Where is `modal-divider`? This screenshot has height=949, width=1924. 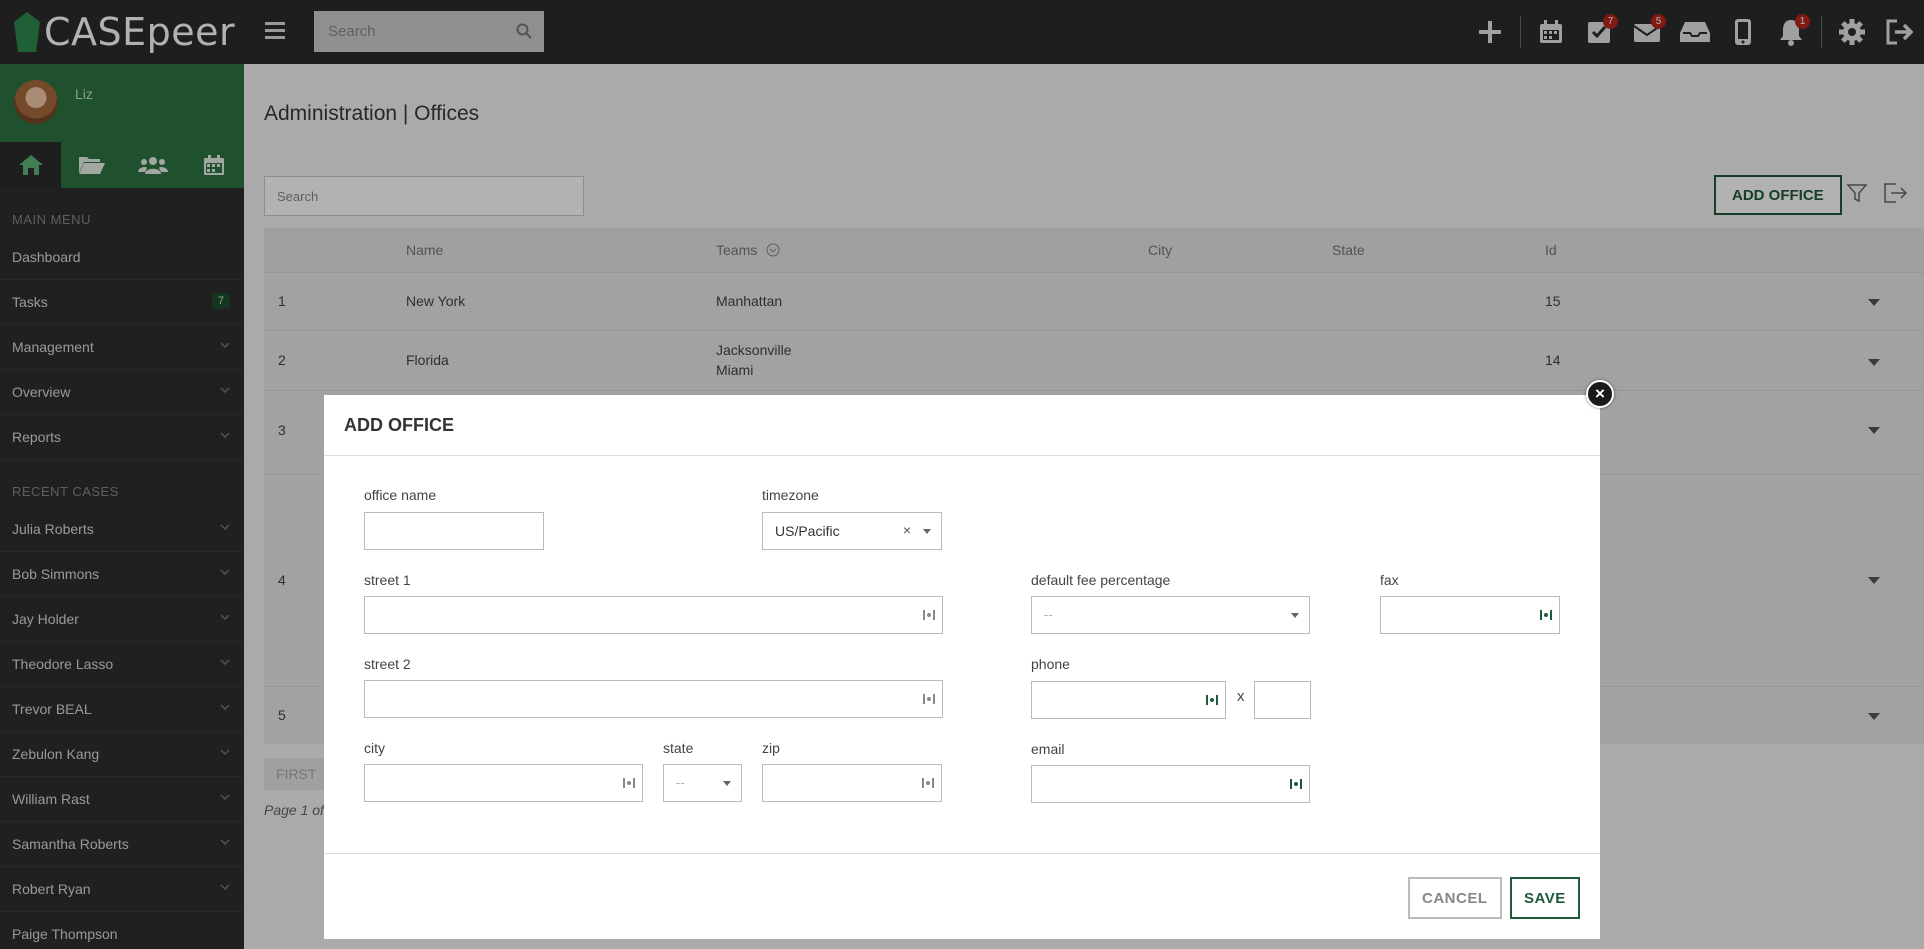 modal-divider is located at coordinates (962, 455).